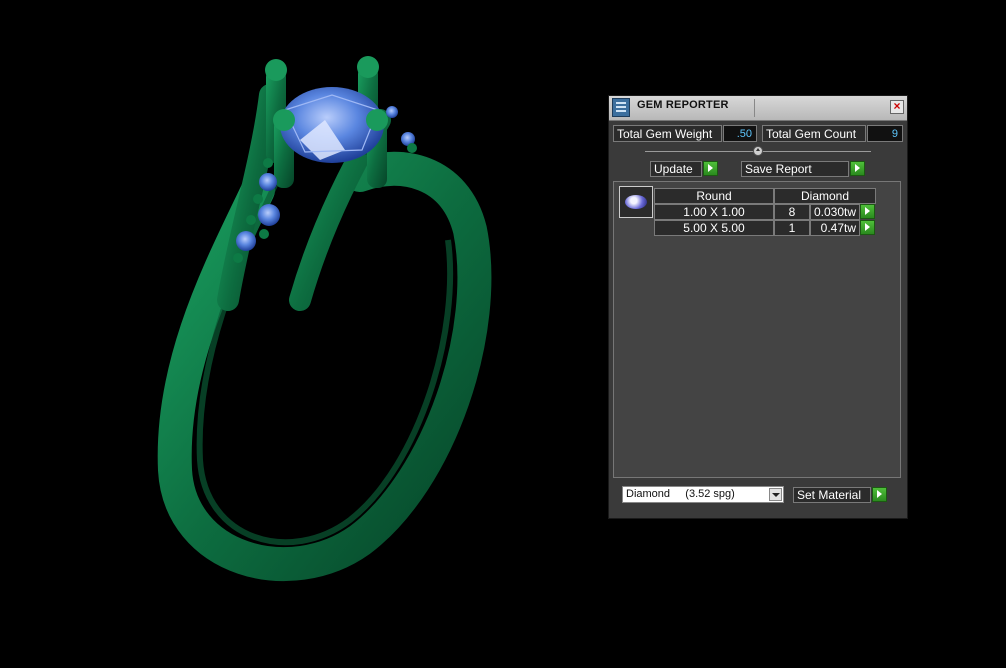 The height and width of the screenshot is (668, 1006). I want to click on slider-thumb, so click(758, 151).